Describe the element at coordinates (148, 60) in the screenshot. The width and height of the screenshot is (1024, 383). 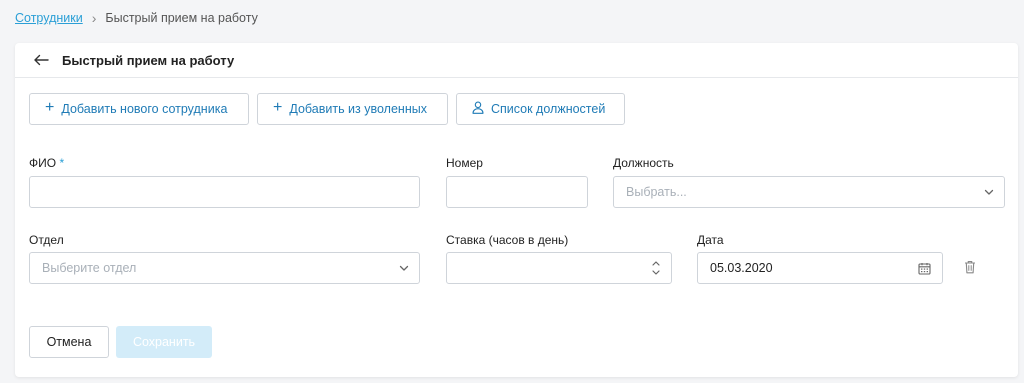
I see `page-title: Быстрый прием на работу` at that location.